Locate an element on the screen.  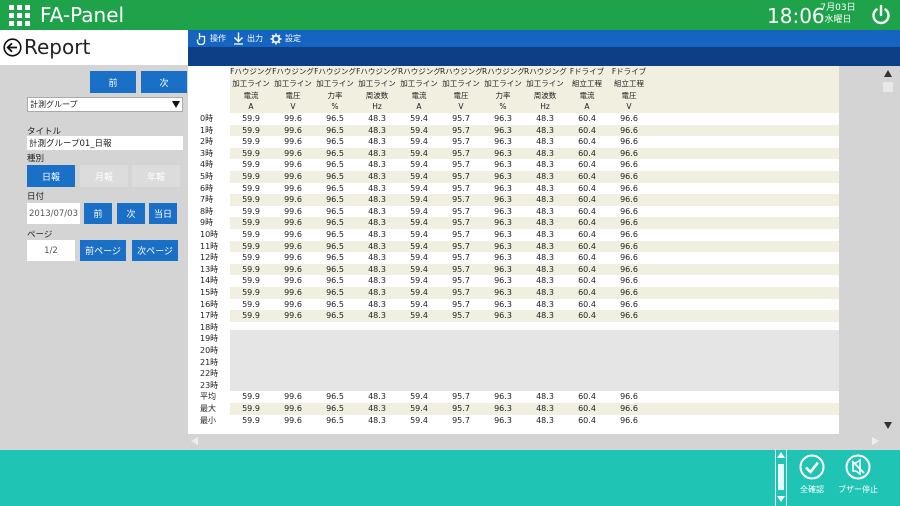
column-header: Fハウジング 加工ライン 電流 A is located at coordinates (251, 89).